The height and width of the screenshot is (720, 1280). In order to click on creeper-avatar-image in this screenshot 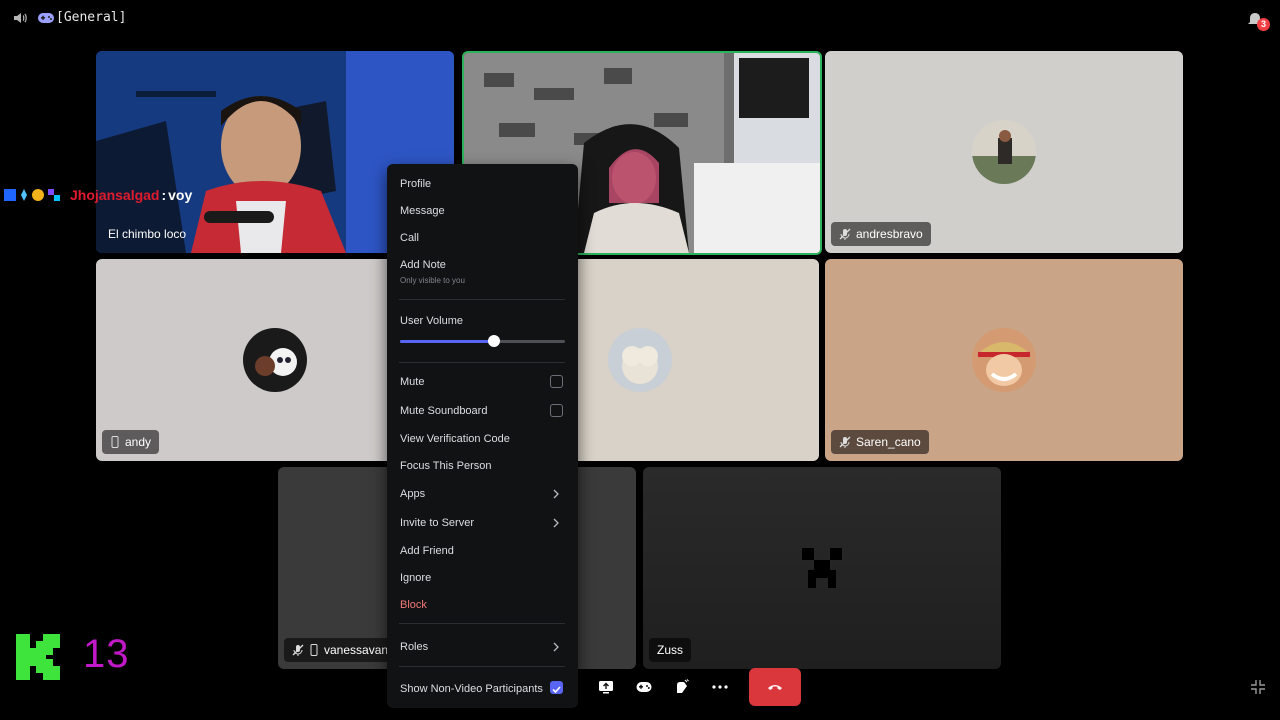, I will do `click(822, 568)`.